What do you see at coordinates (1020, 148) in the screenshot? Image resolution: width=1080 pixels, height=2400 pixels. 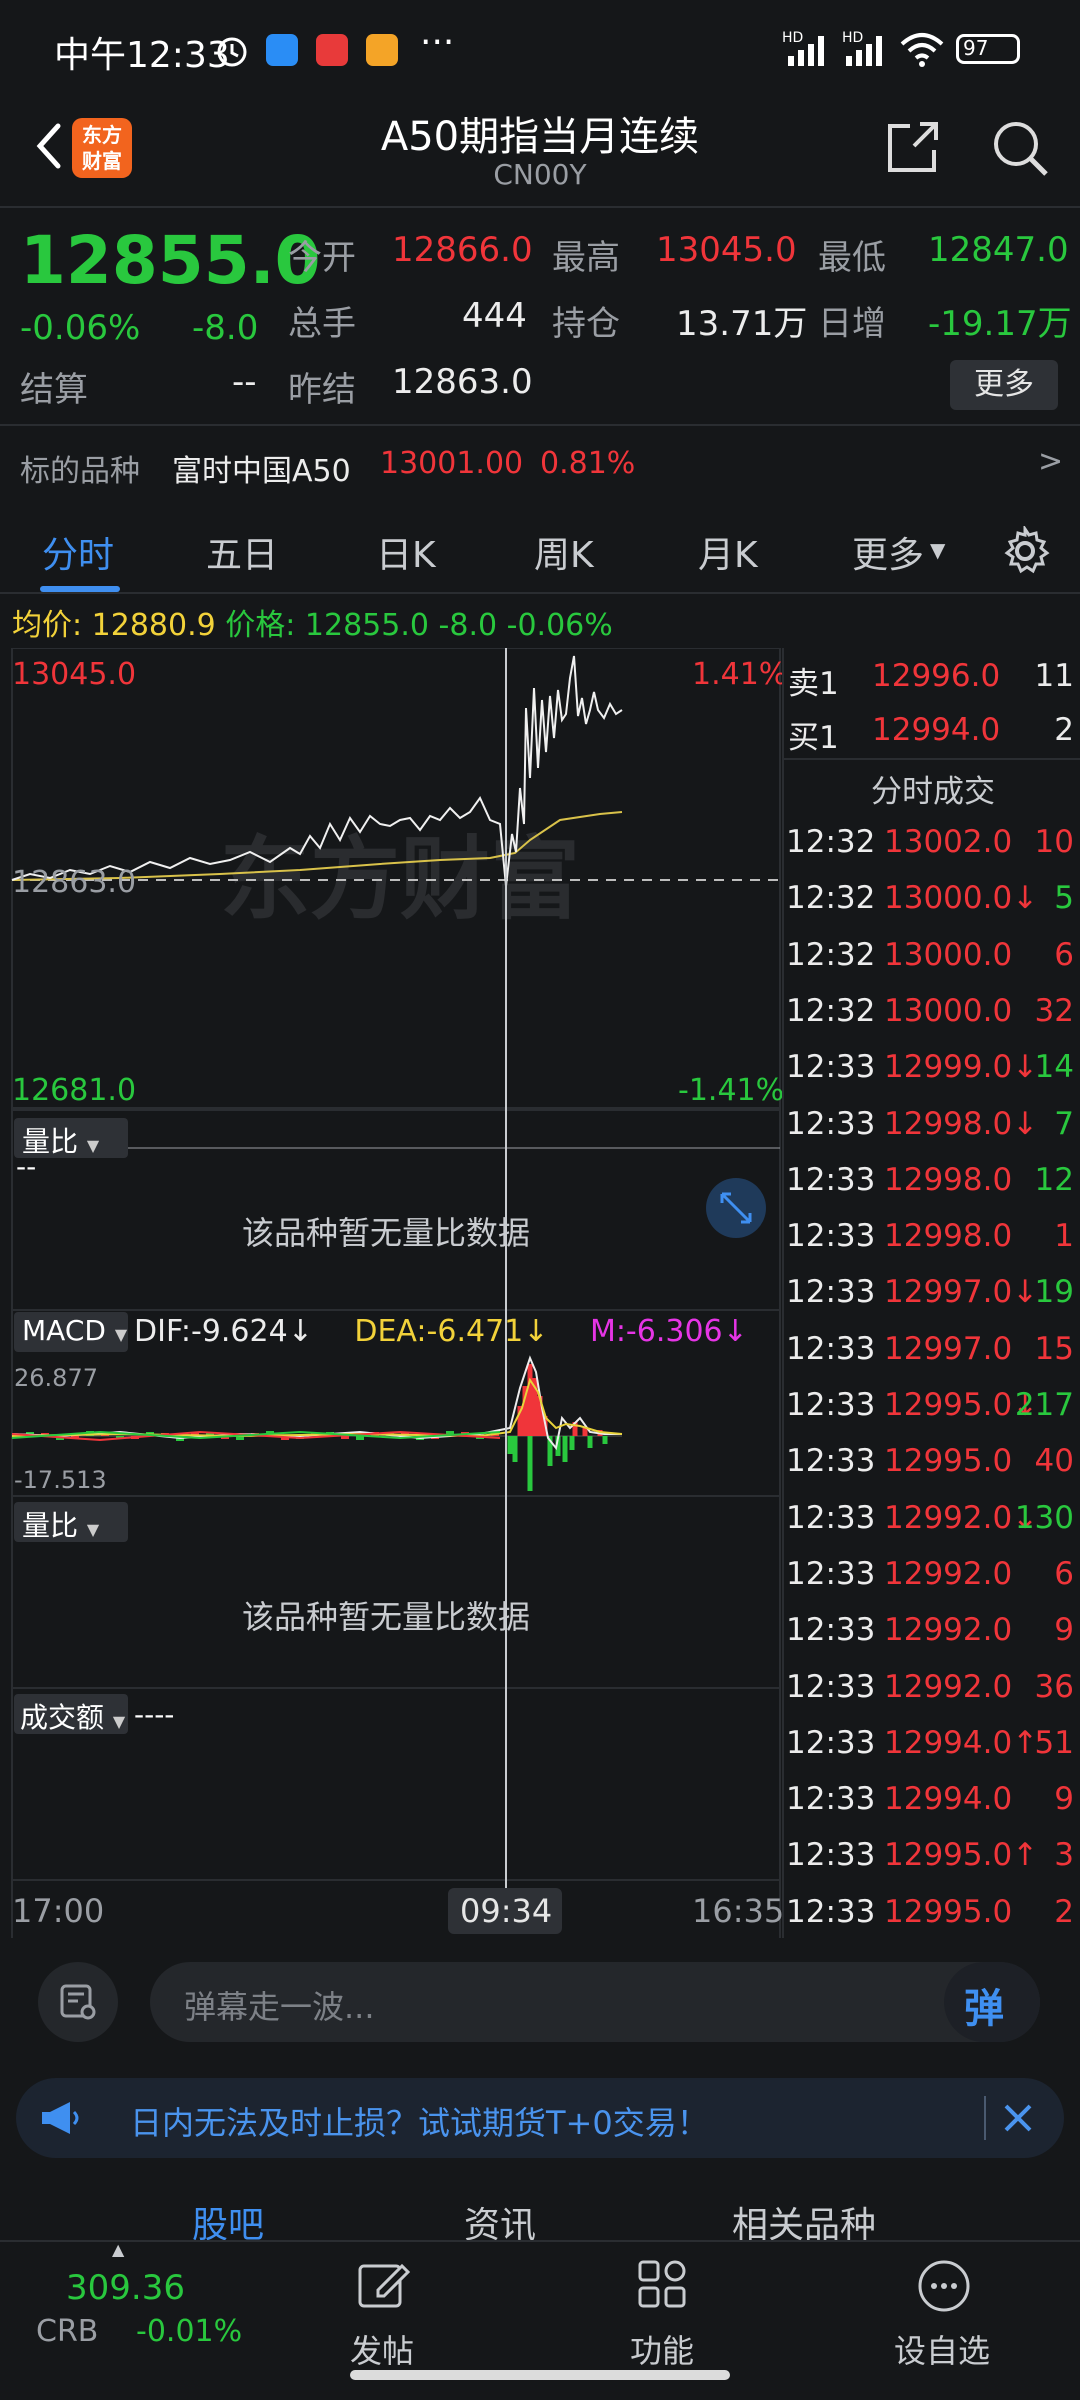 I see `search-icon` at bounding box center [1020, 148].